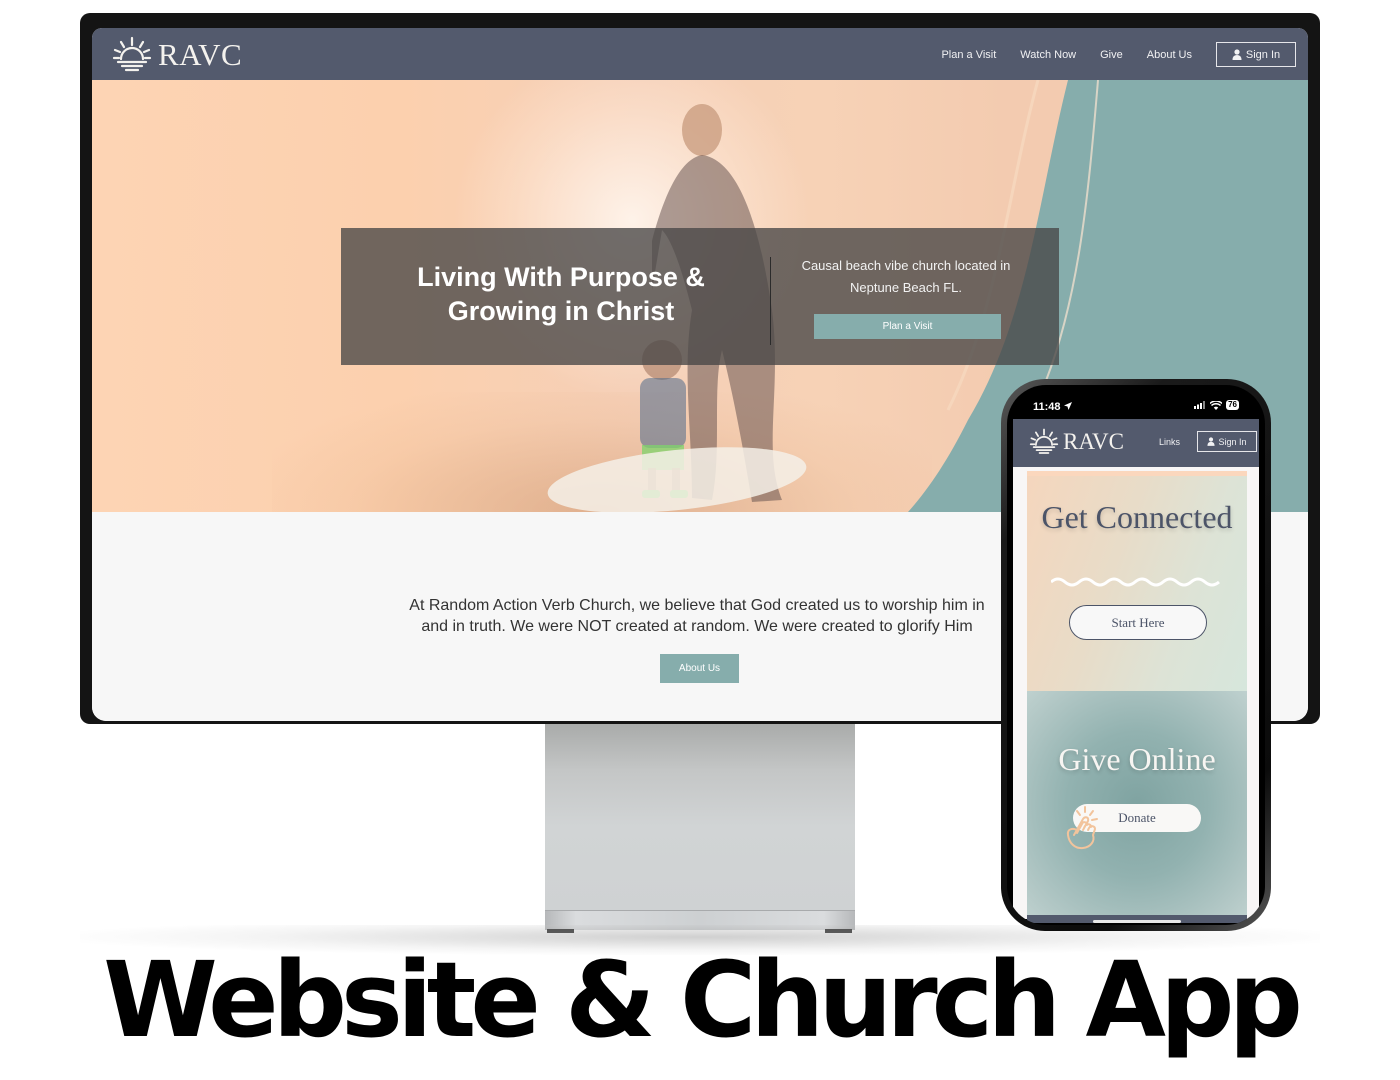  I want to click on status-time: 11:48, so click(1052, 407).